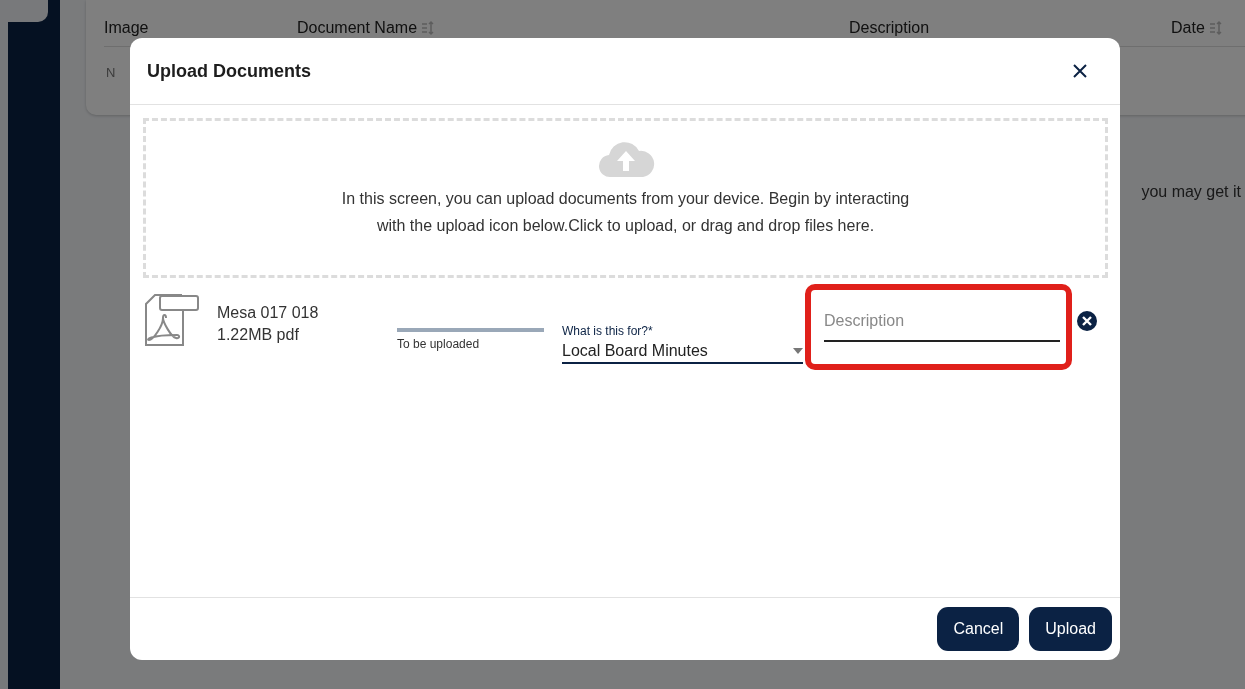 The width and height of the screenshot is (1245, 689). I want to click on empty-table-text: N, so click(111, 72).